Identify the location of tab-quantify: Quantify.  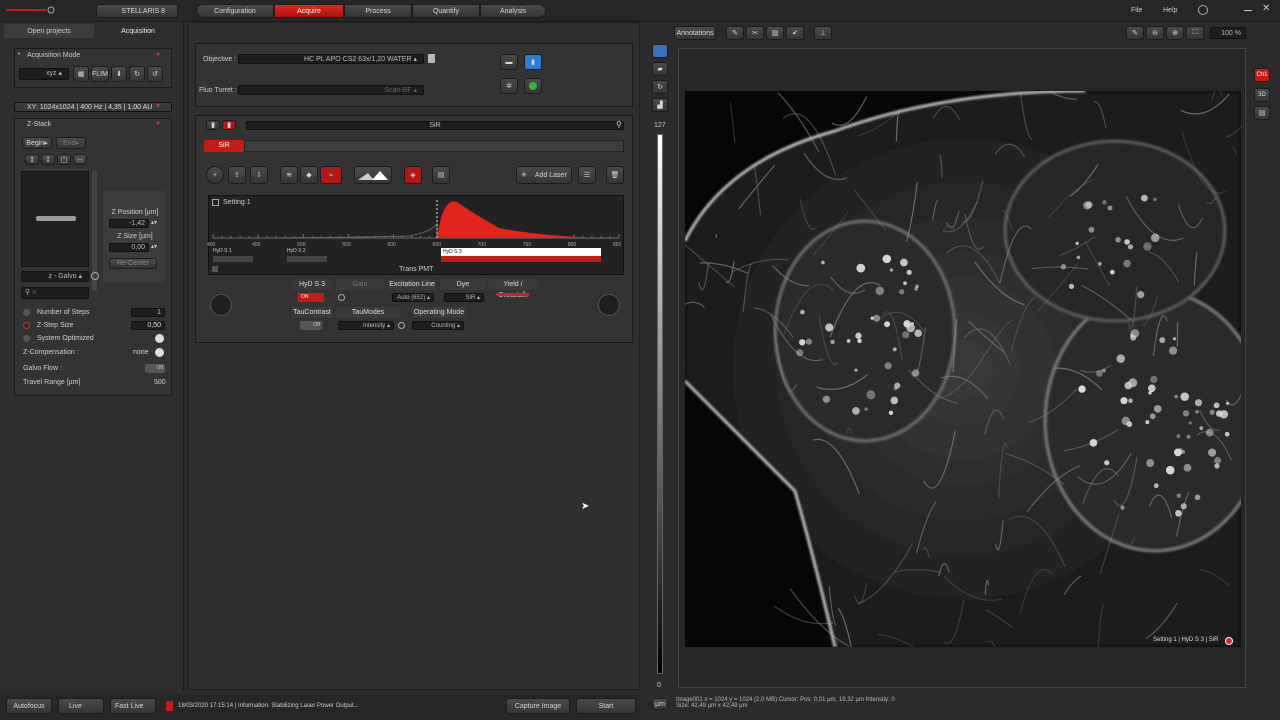
(446, 11).